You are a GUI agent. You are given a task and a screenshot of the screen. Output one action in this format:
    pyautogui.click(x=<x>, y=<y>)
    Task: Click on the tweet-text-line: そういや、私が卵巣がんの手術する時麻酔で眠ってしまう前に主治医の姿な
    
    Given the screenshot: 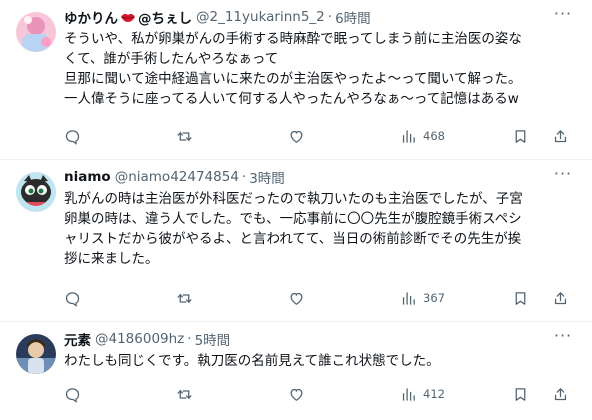 What is the action you would take?
    pyautogui.click(x=293, y=39)
    